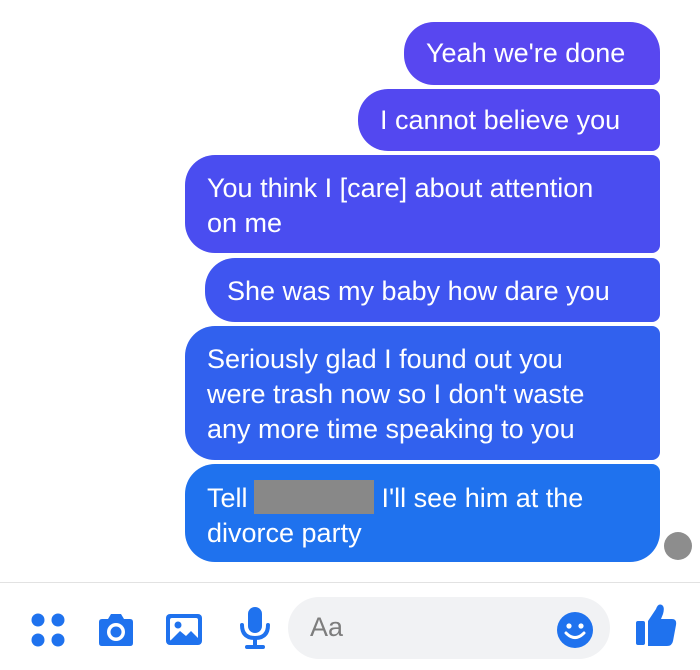 The image size is (700, 670). What do you see at coordinates (678, 546) in the screenshot?
I see `seen-indicator-avatar` at bounding box center [678, 546].